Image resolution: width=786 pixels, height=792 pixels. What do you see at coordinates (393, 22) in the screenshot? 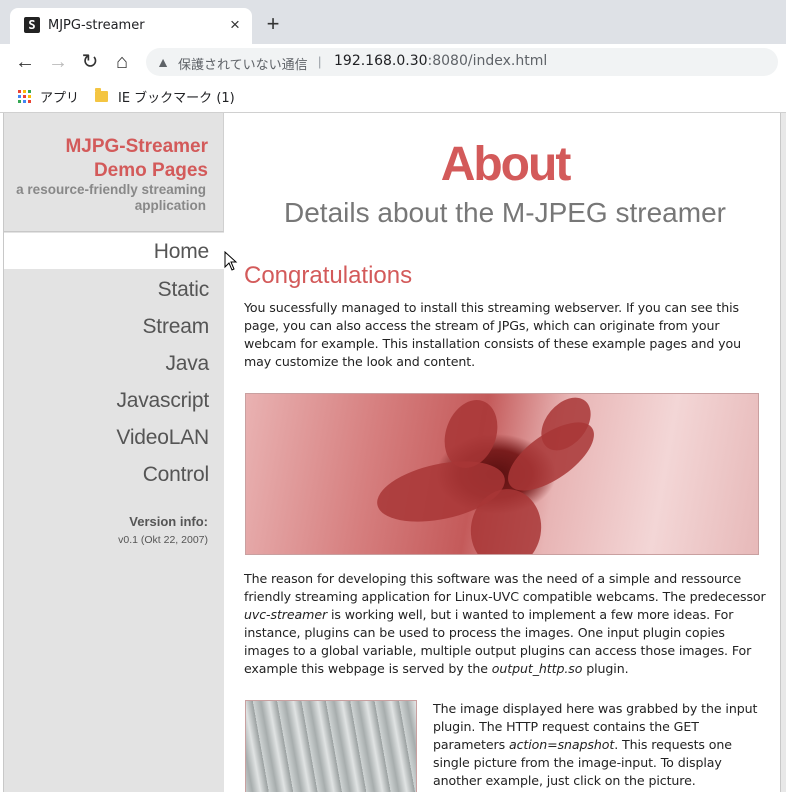
I see `tab-strip: S MJPG-streamer × +` at bounding box center [393, 22].